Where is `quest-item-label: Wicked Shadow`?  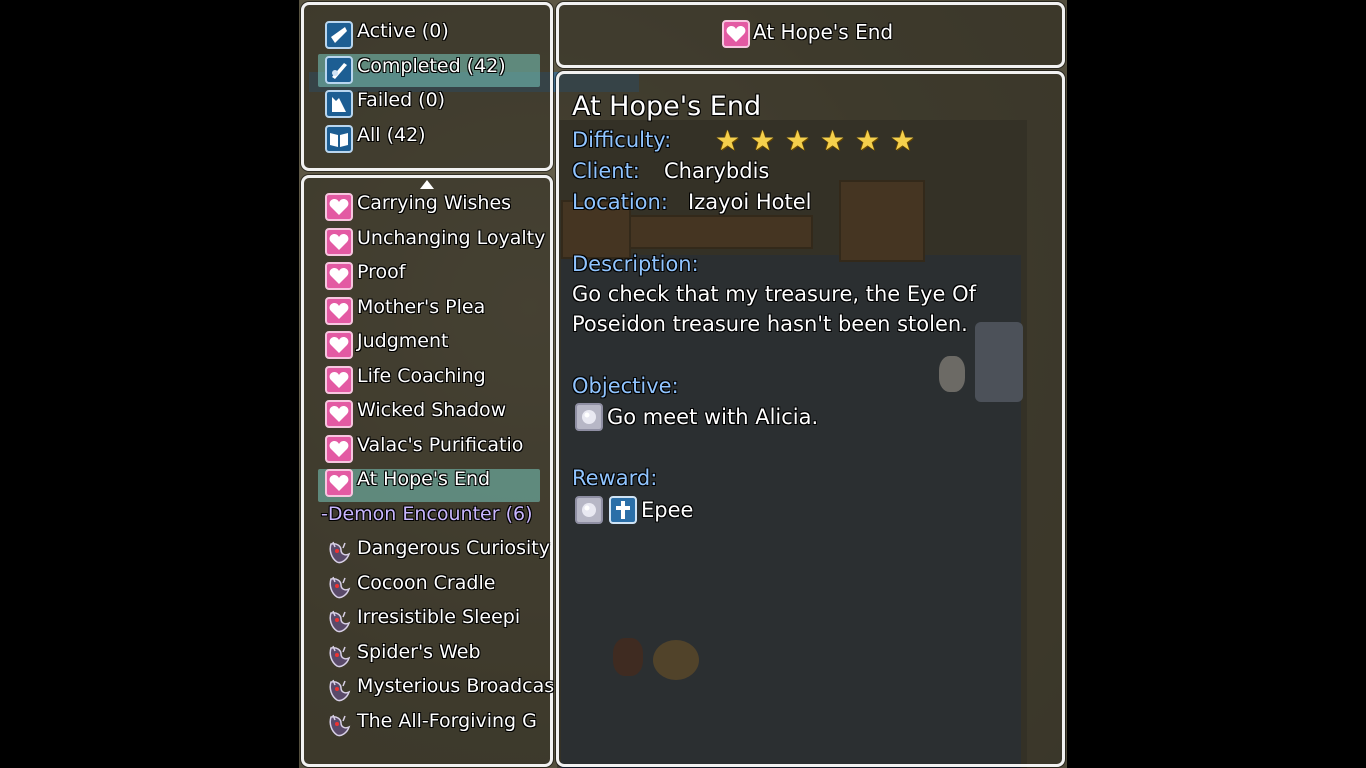 quest-item-label: Wicked Shadow is located at coordinates (431, 410).